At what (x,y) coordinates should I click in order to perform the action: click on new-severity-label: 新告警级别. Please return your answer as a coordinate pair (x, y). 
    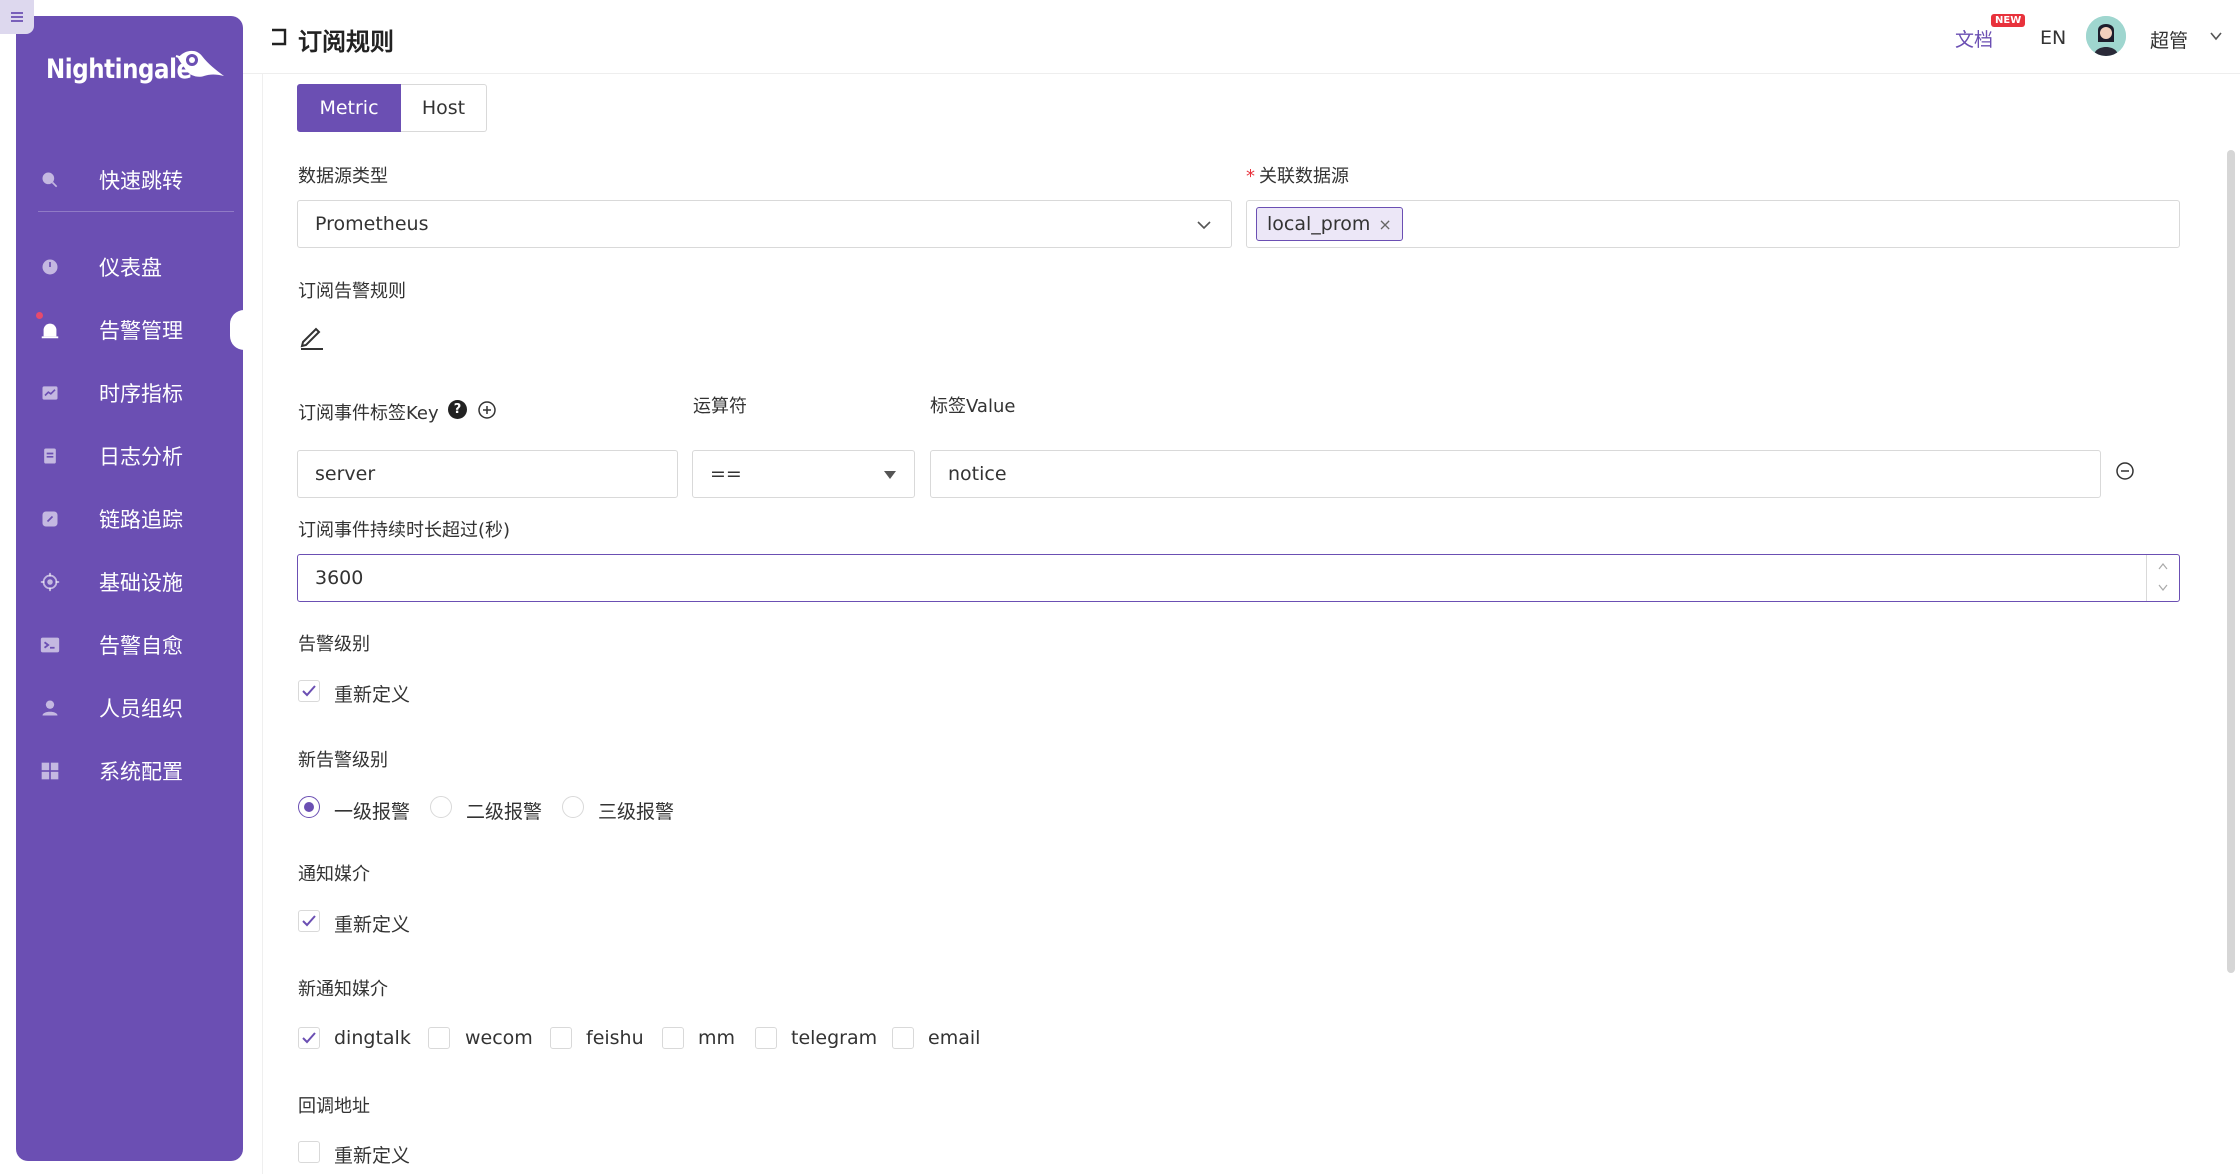
    Looking at the image, I should click on (343, 760).